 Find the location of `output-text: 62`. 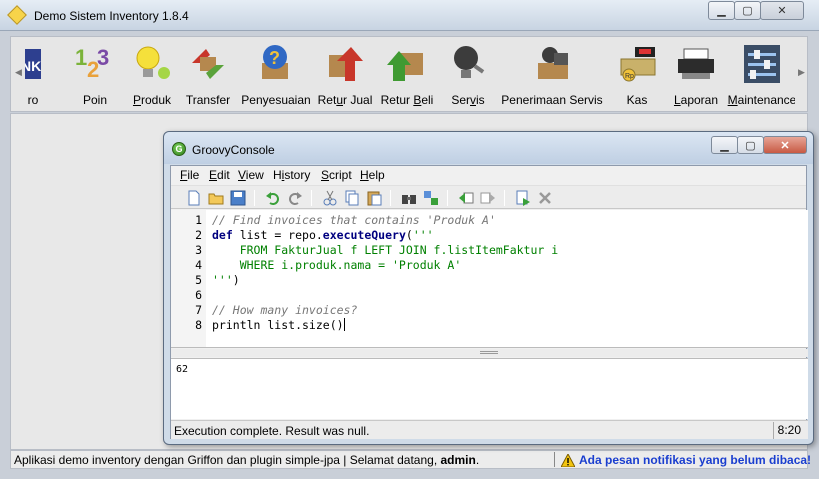

output-text: 62 is located at coordinates (182, 369).